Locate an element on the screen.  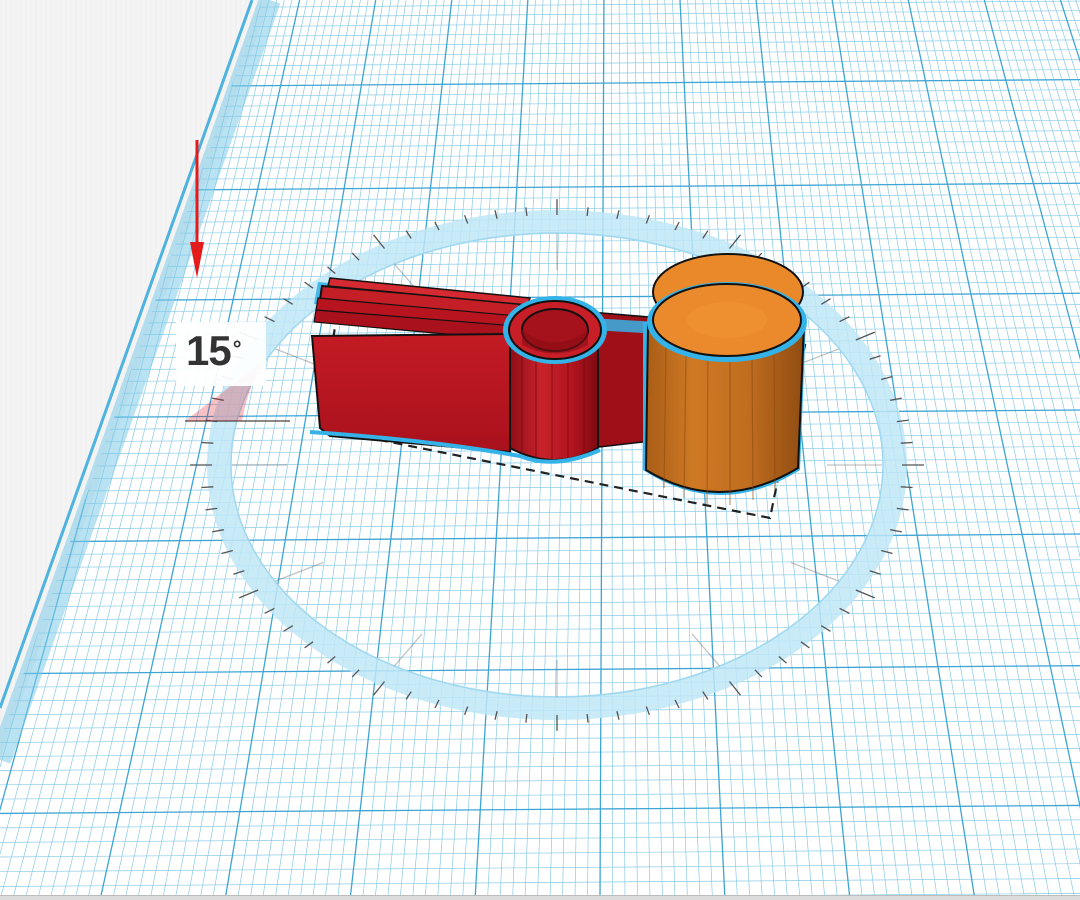
rotation-angle-unit: ° is located at coordinates (237, 348).